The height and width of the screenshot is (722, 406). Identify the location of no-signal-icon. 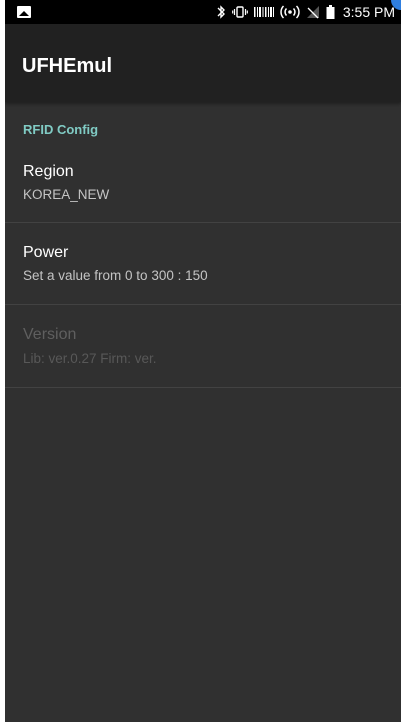
(313, 12).